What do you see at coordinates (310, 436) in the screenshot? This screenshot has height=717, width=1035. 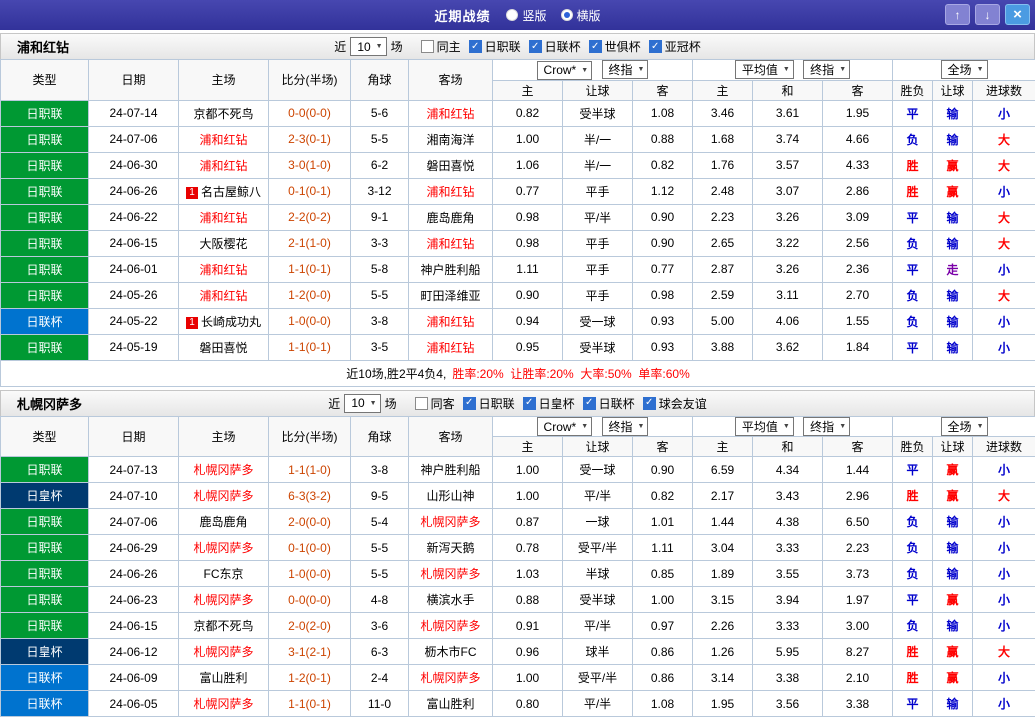 I see `col-header-score: 比分(半场)` at bounding box center [310, 436].